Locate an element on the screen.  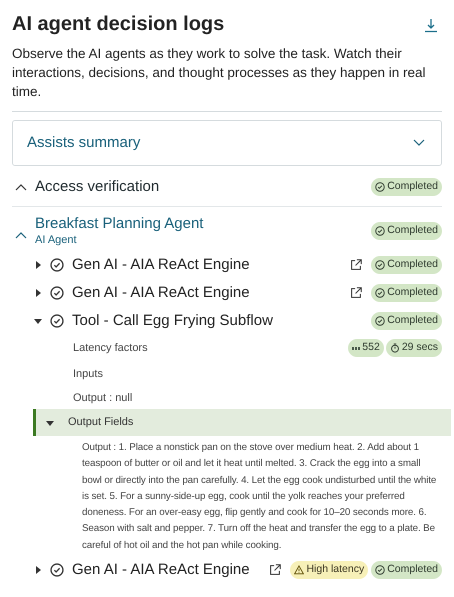
agent-subtitle: AI Agent is located at coordinates (56, 240).